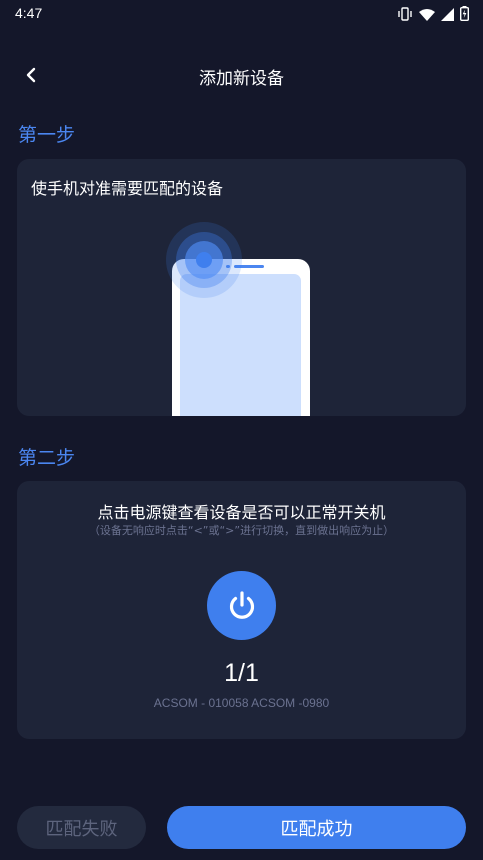 The height and width of the screenshot is (860, 483). I want to click on battery-icon, so click(464, 15).